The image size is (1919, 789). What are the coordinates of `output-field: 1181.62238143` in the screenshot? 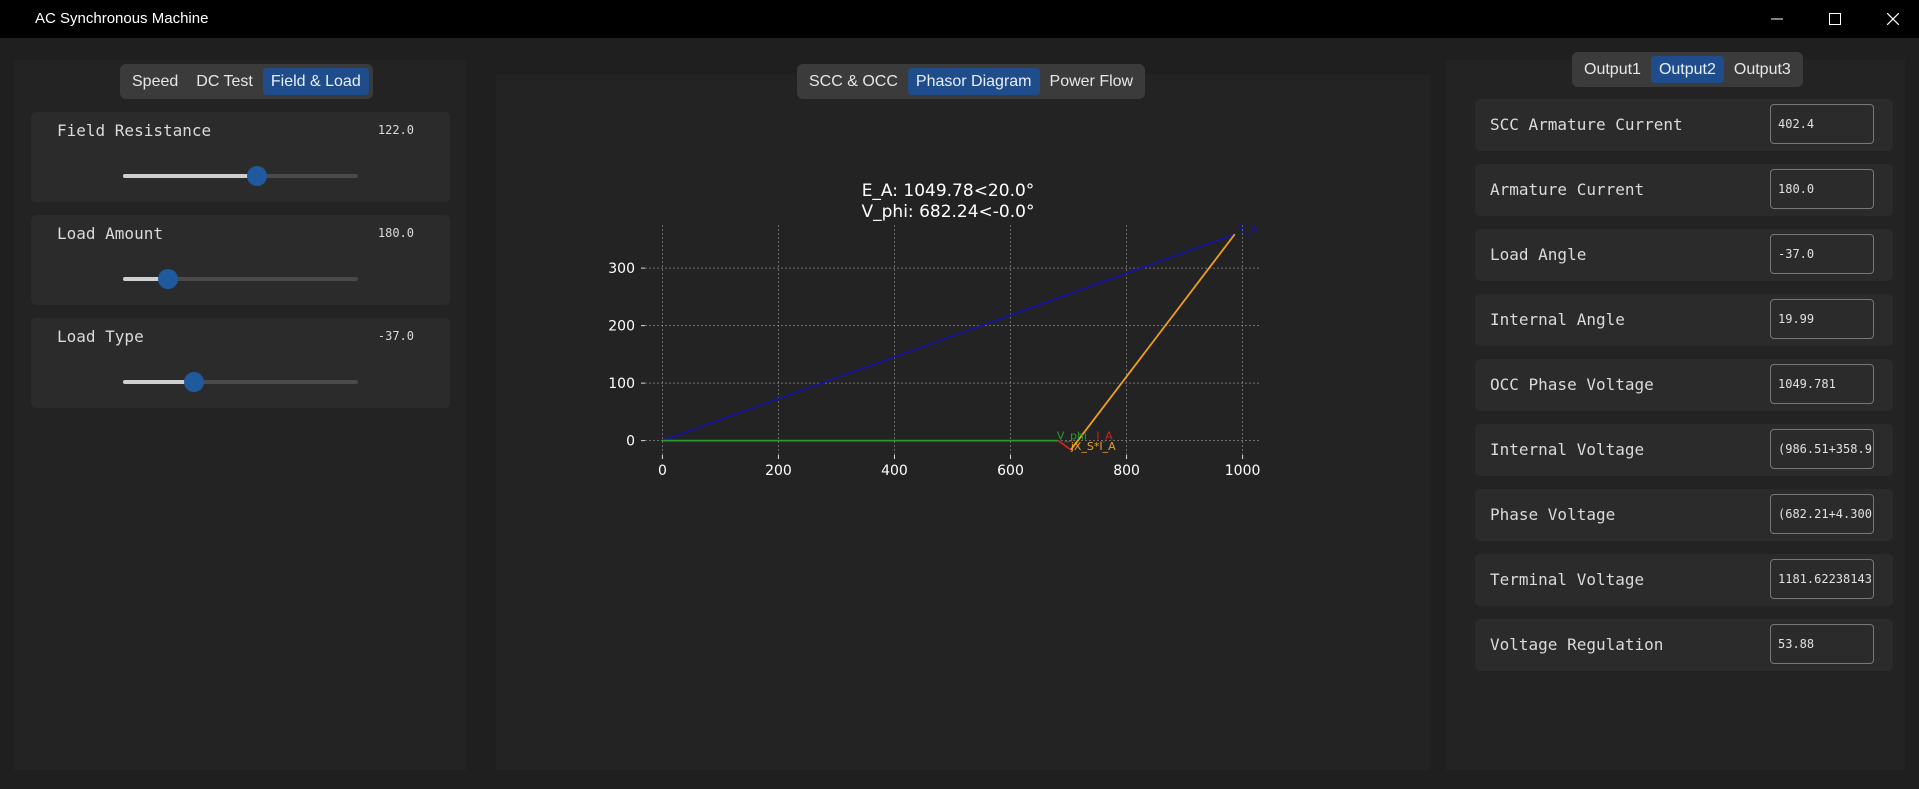 It's located at (1822, 579).